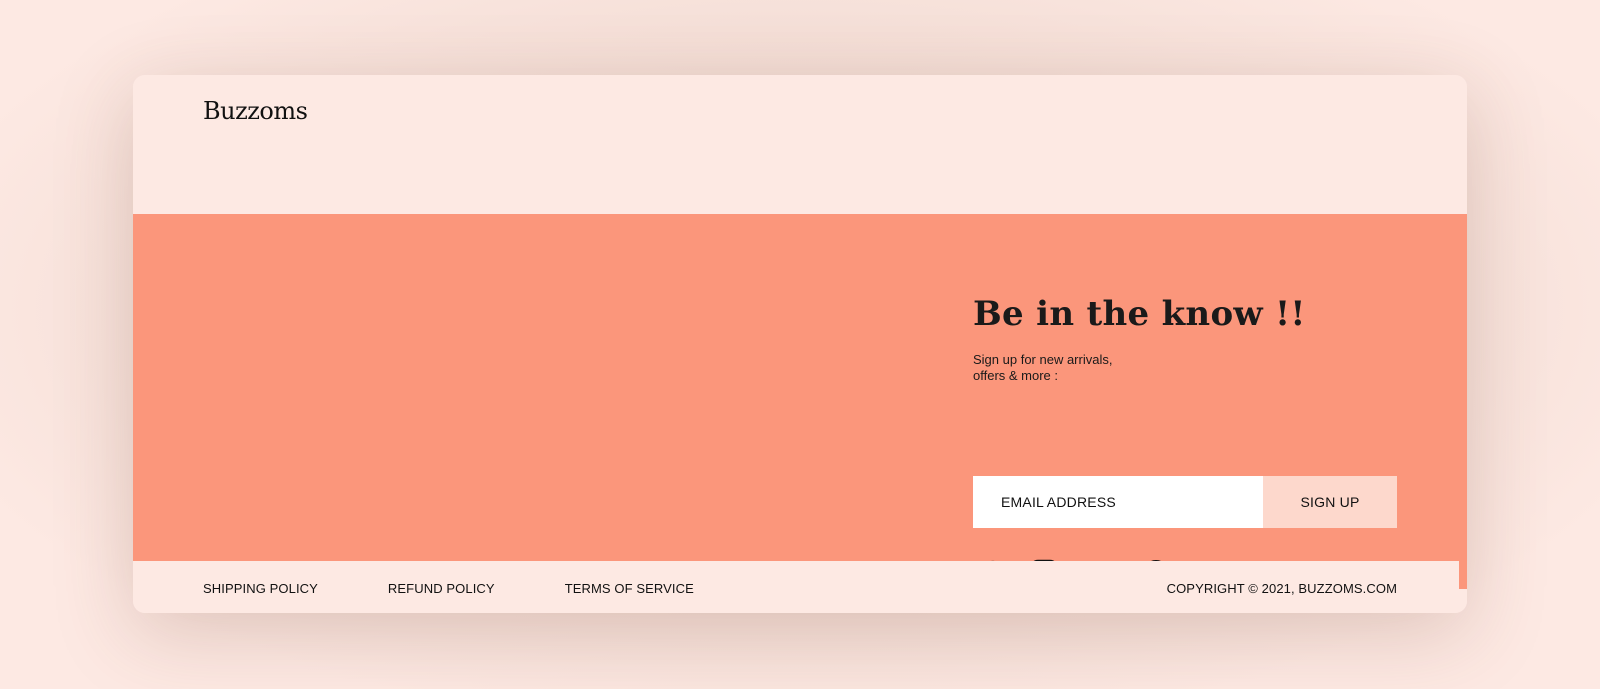  What do you see at coordinates (1016, 375) in the screenshot?
I see `newsletter-subtitle-line: offers & more :` at bounding box center [1016, 375].